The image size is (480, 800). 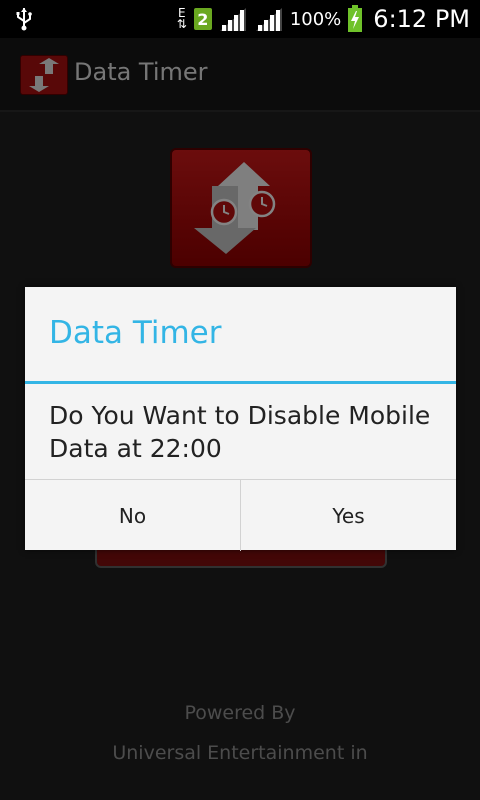 I want to click on status-bar: E ⇅ 2 100% 6:12 PM, so click(x=240, y=19).